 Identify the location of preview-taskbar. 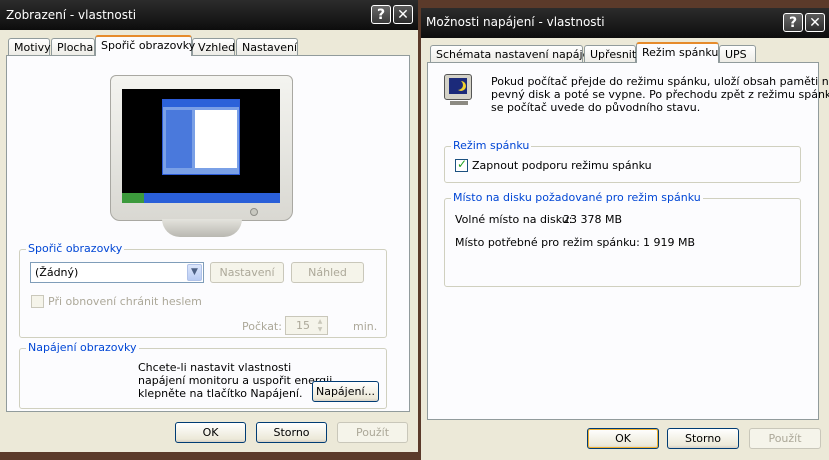
(201, 198).